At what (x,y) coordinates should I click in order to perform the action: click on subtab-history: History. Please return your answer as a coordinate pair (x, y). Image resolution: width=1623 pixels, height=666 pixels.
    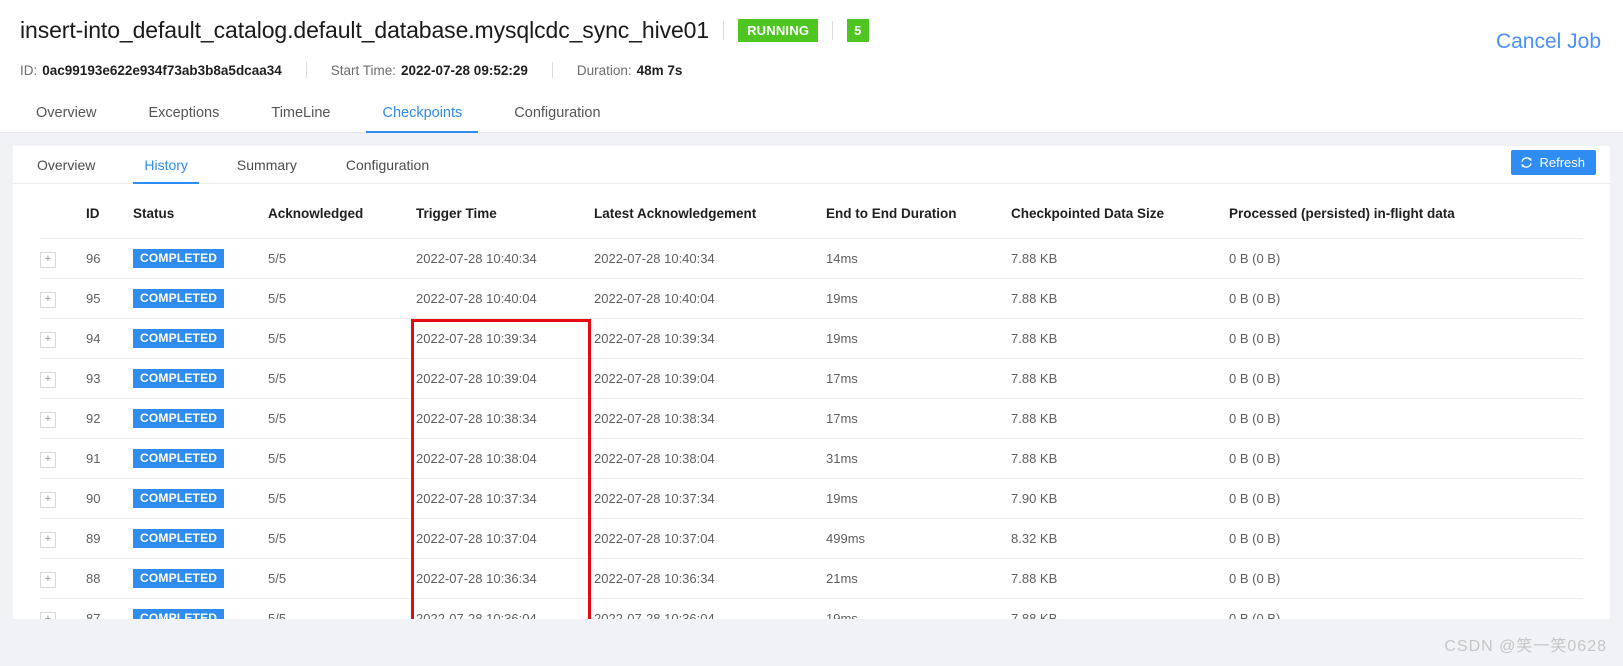
    Looking at the image, I should click on (166, 170).